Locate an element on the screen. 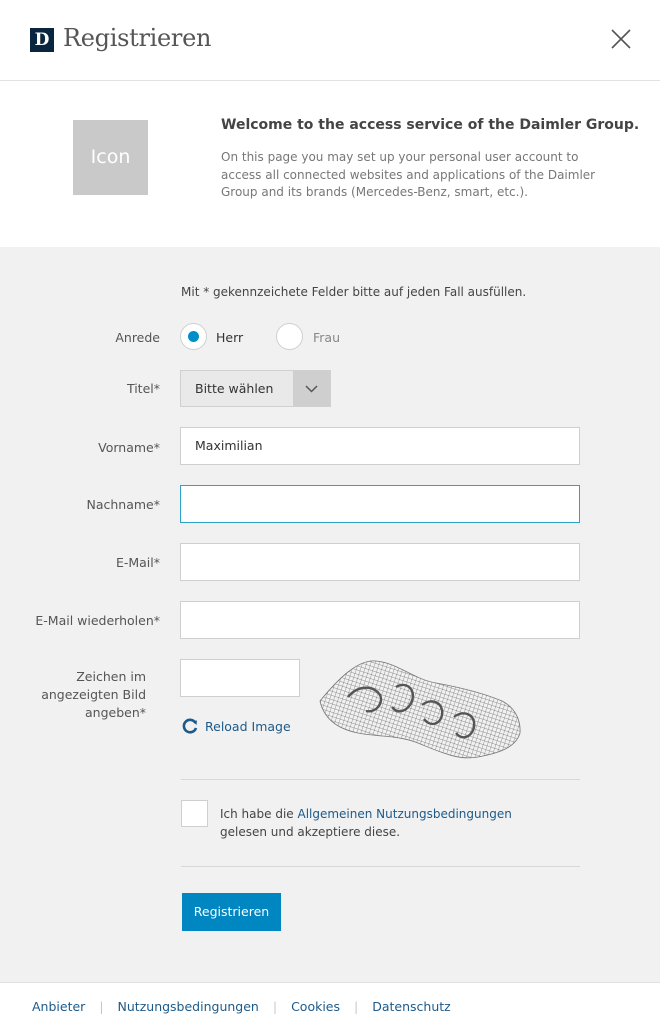 This screenshot has width=660, height=1030. email-field is located at coordinates (380, 562).